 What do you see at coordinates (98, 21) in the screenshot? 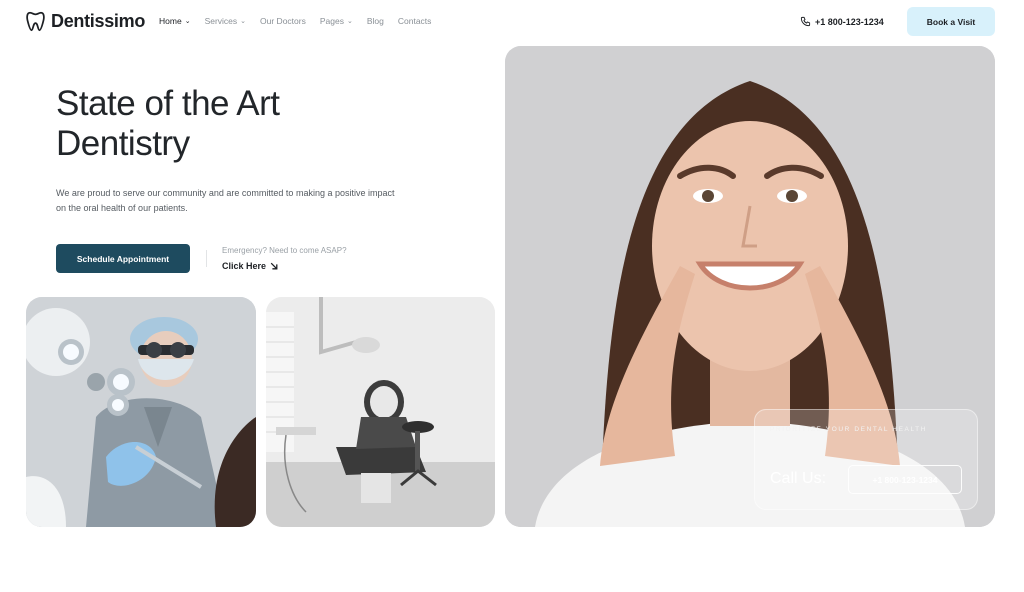
I see `brand-name: Dentissimo` at bounding box center [98, 21].